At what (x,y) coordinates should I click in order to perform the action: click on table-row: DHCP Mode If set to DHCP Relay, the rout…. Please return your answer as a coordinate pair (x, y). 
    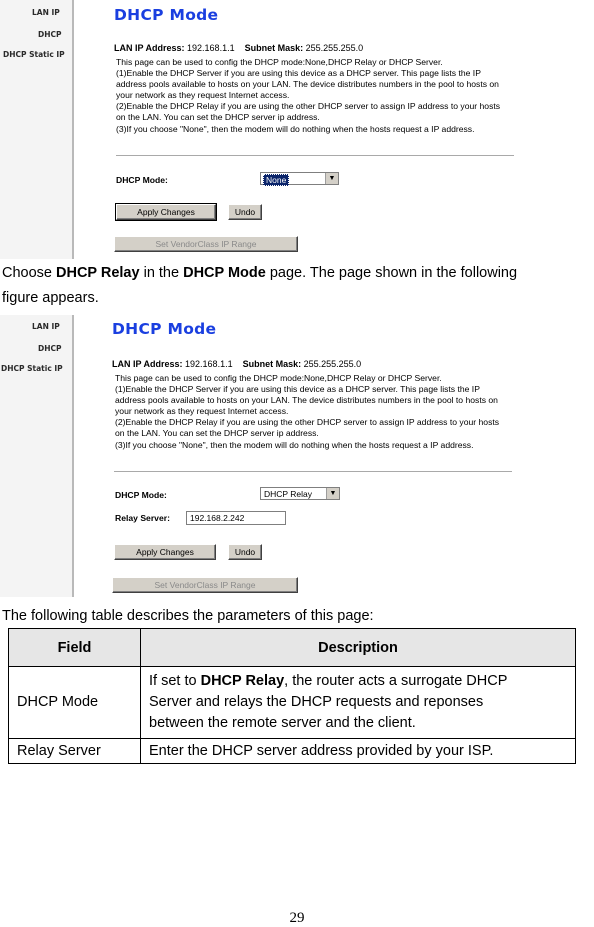
    Looking at the image, I should click on (292, 702).